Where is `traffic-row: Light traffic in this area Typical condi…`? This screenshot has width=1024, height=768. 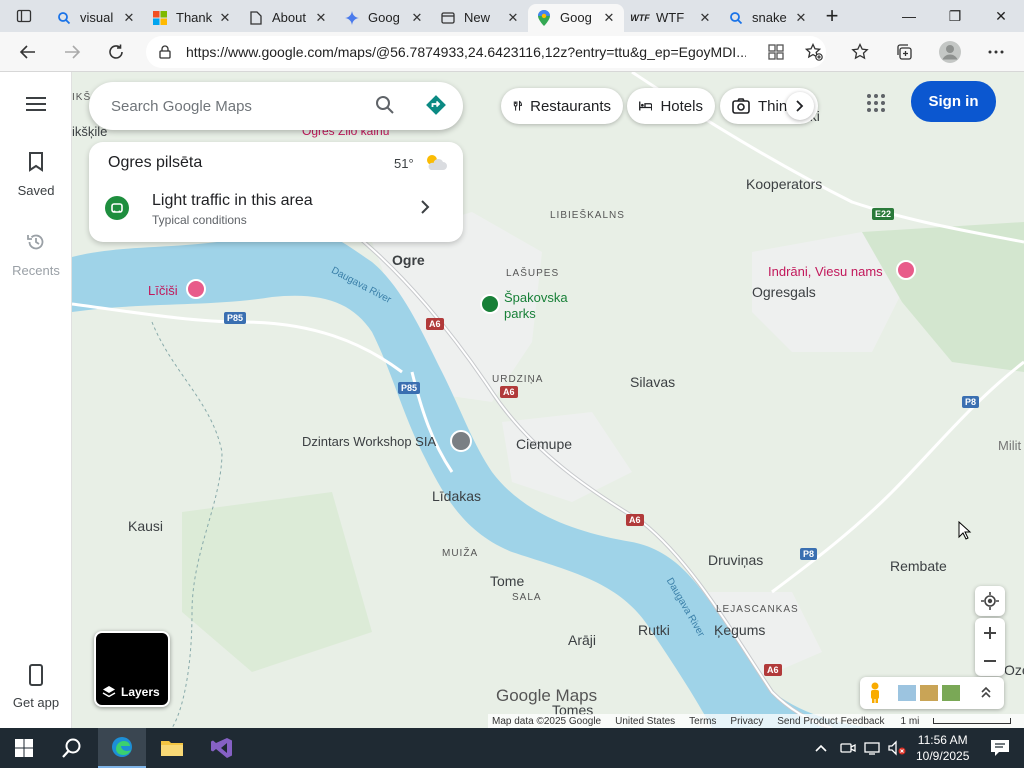
traffic-row: Light traffic in this area Typical condi… is located at coordinates (276, 213).